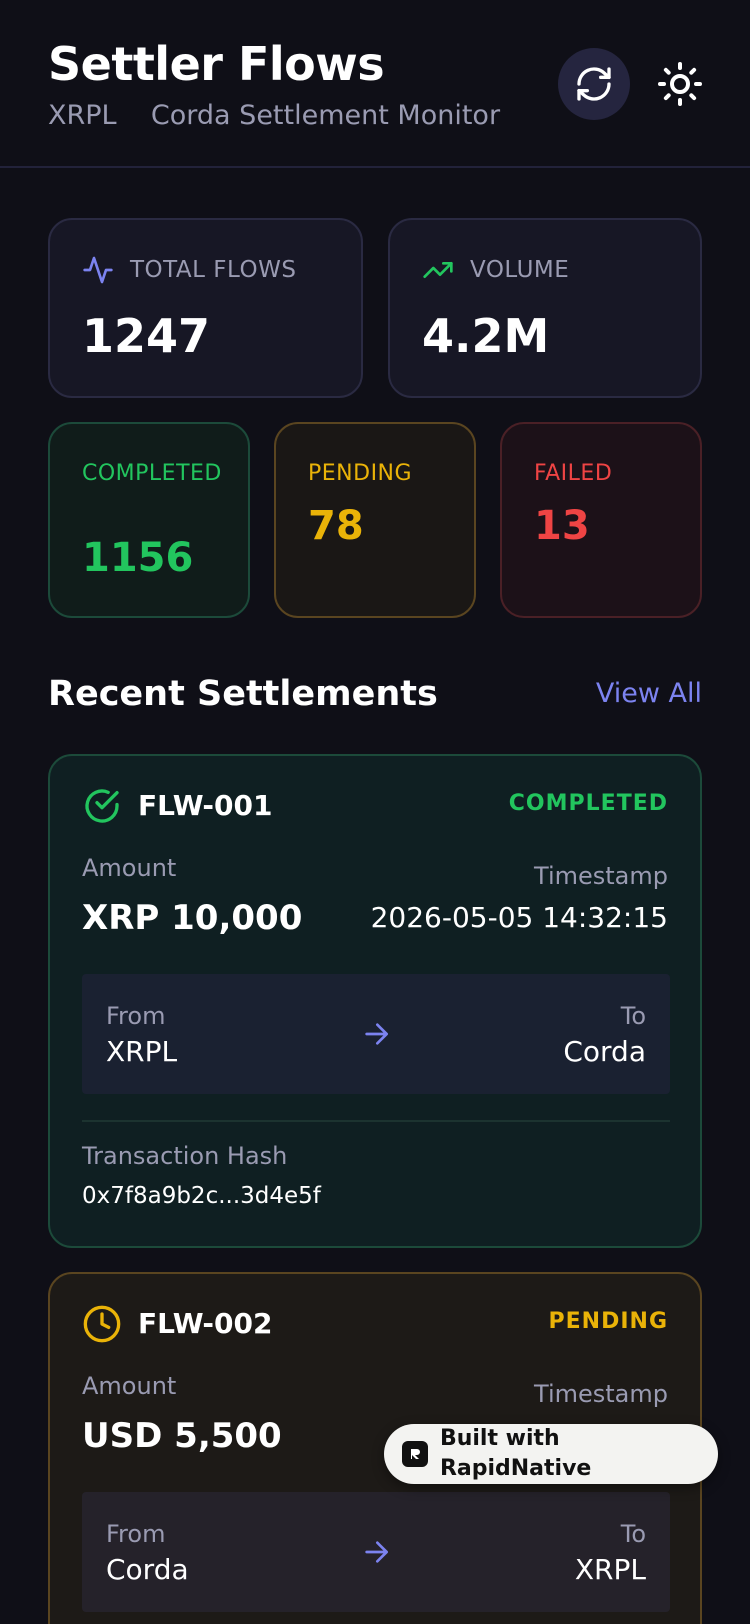 Image resolution: width=750 pixels, height=1624 pixels. I want to click on failed-value: 13, so click(562, 526).